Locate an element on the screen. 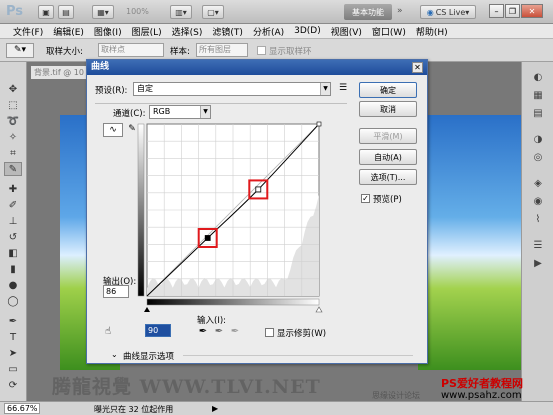 This screenshot has width=553, height=415. black-point-eyedropper-icon: ✒ is located at coordinates (203, 331).